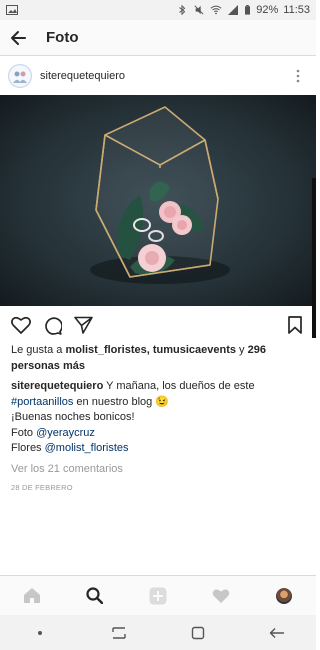 This screenshot has width=320, height=650. What do you see at coordinates (158, 38) in the screenshot?
I see `app-header: Foto` at bounding box center [158, 38].